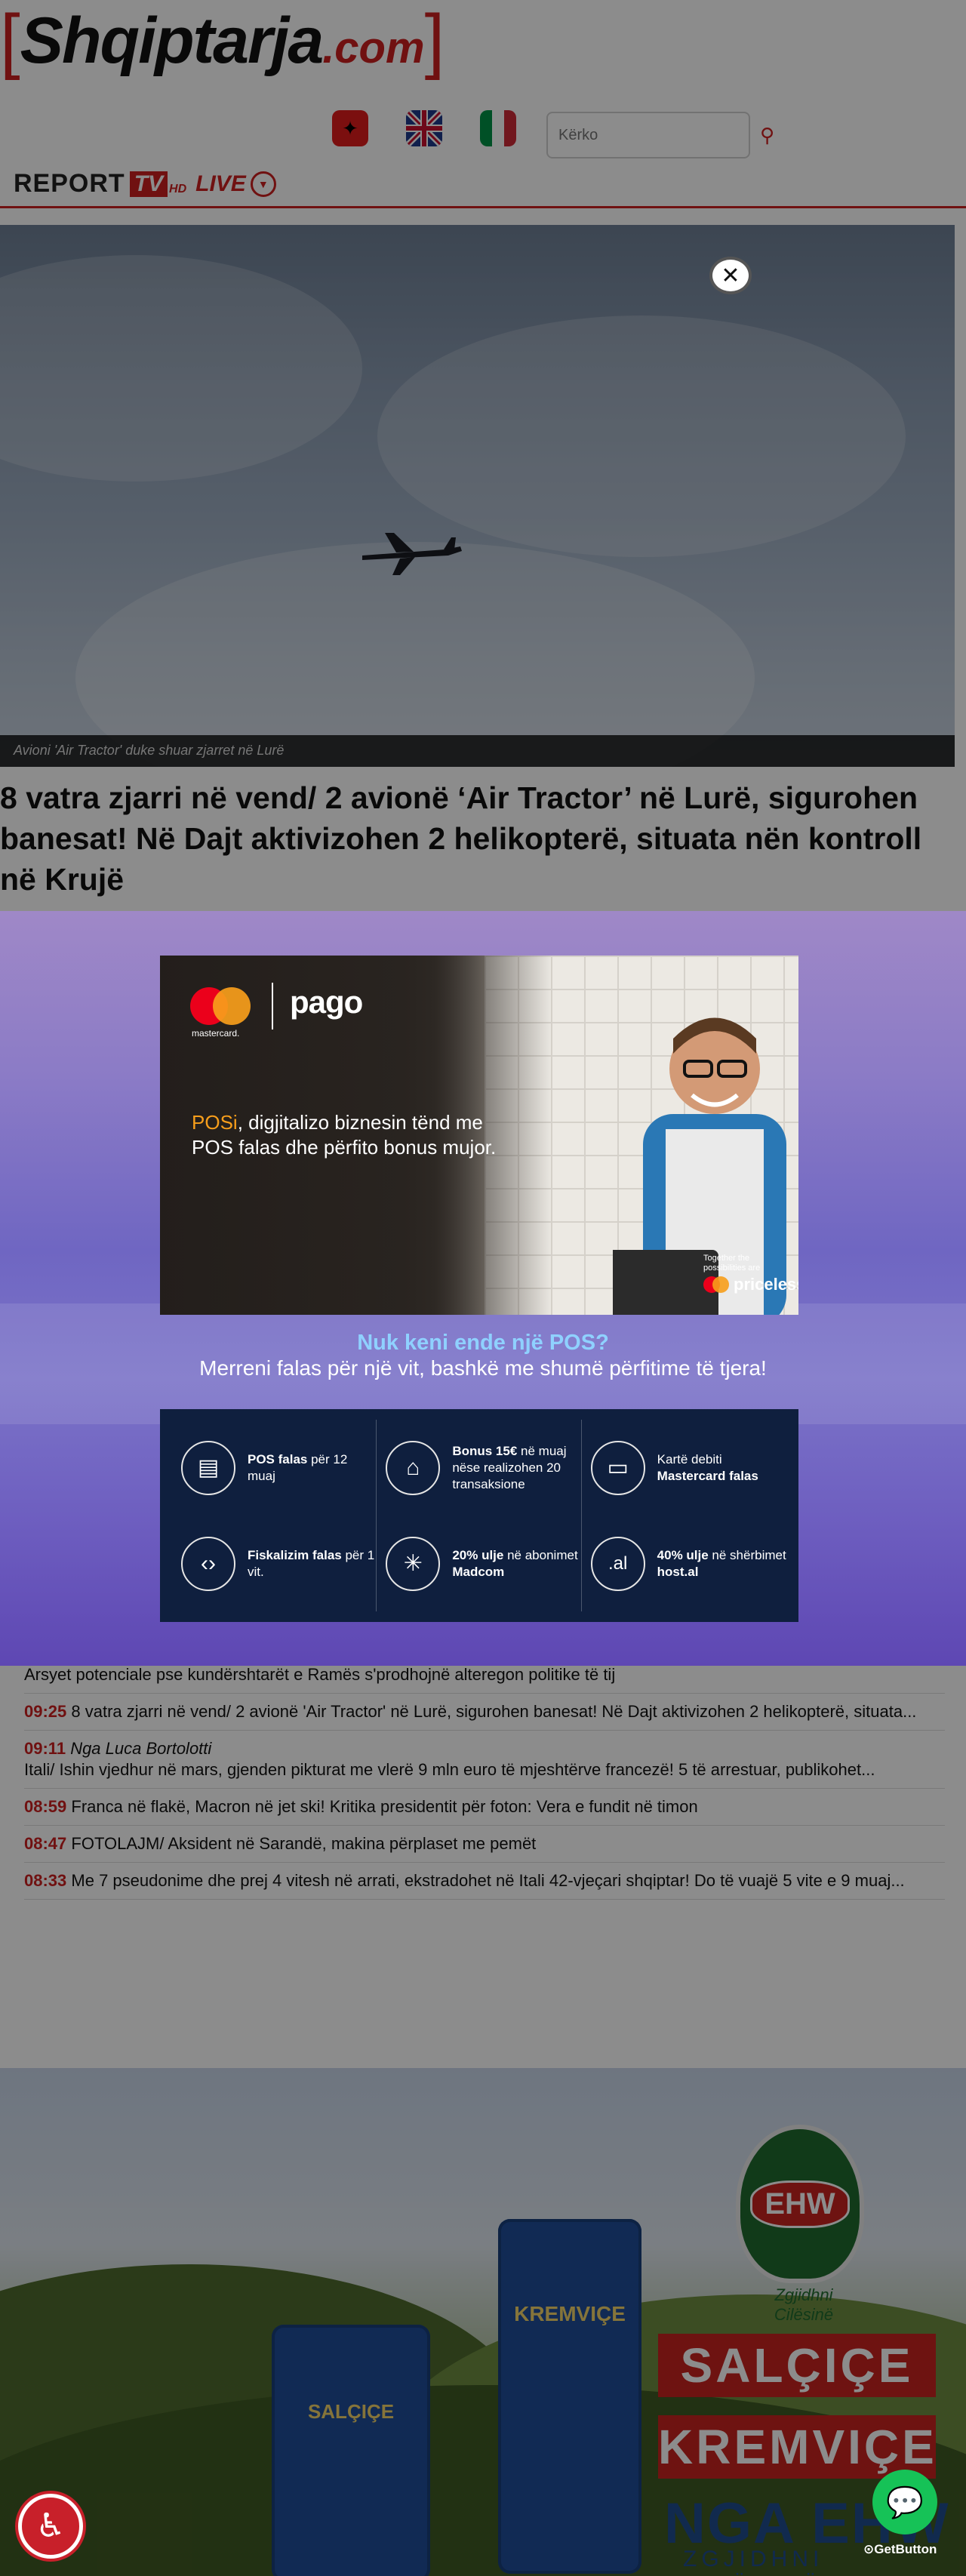  What do you see at coordinates (274, 1563) in the screenshot?
I see `benefit-fiscalization: ‹› Fiskalizim falas për 1 vit.` at bounding box center [274, 1563].